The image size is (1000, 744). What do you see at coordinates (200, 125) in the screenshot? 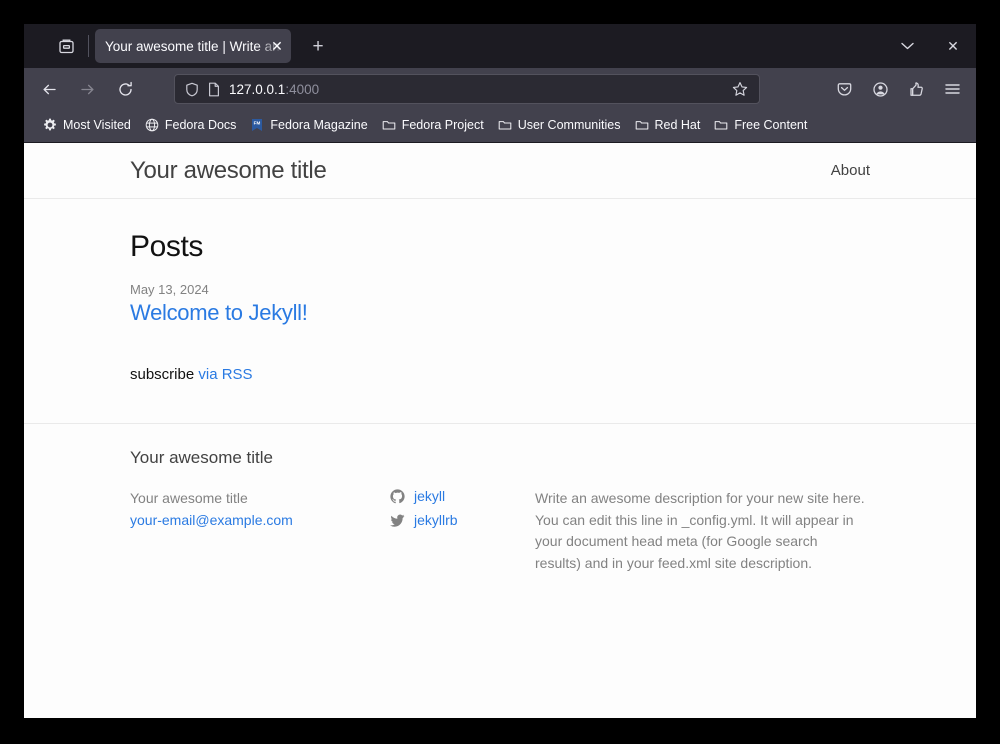
I see `bookmark-label: Fedora Docs` at bounding box center [200, 125].